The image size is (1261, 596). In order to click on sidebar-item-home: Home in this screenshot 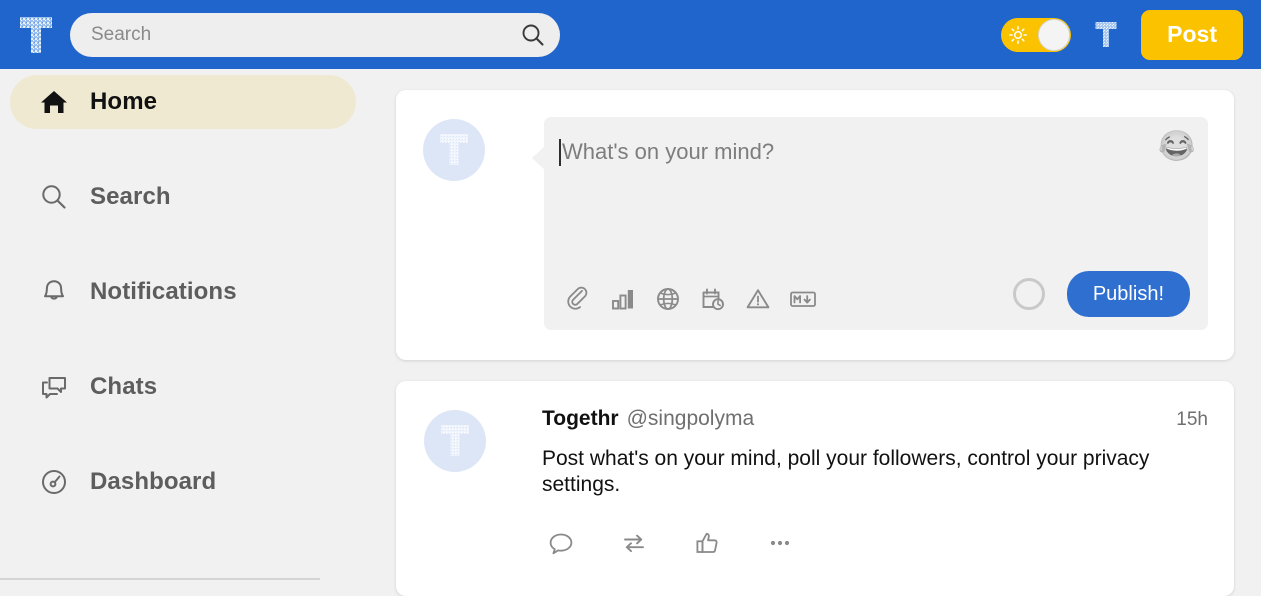, I will do `click(183, 102)`.